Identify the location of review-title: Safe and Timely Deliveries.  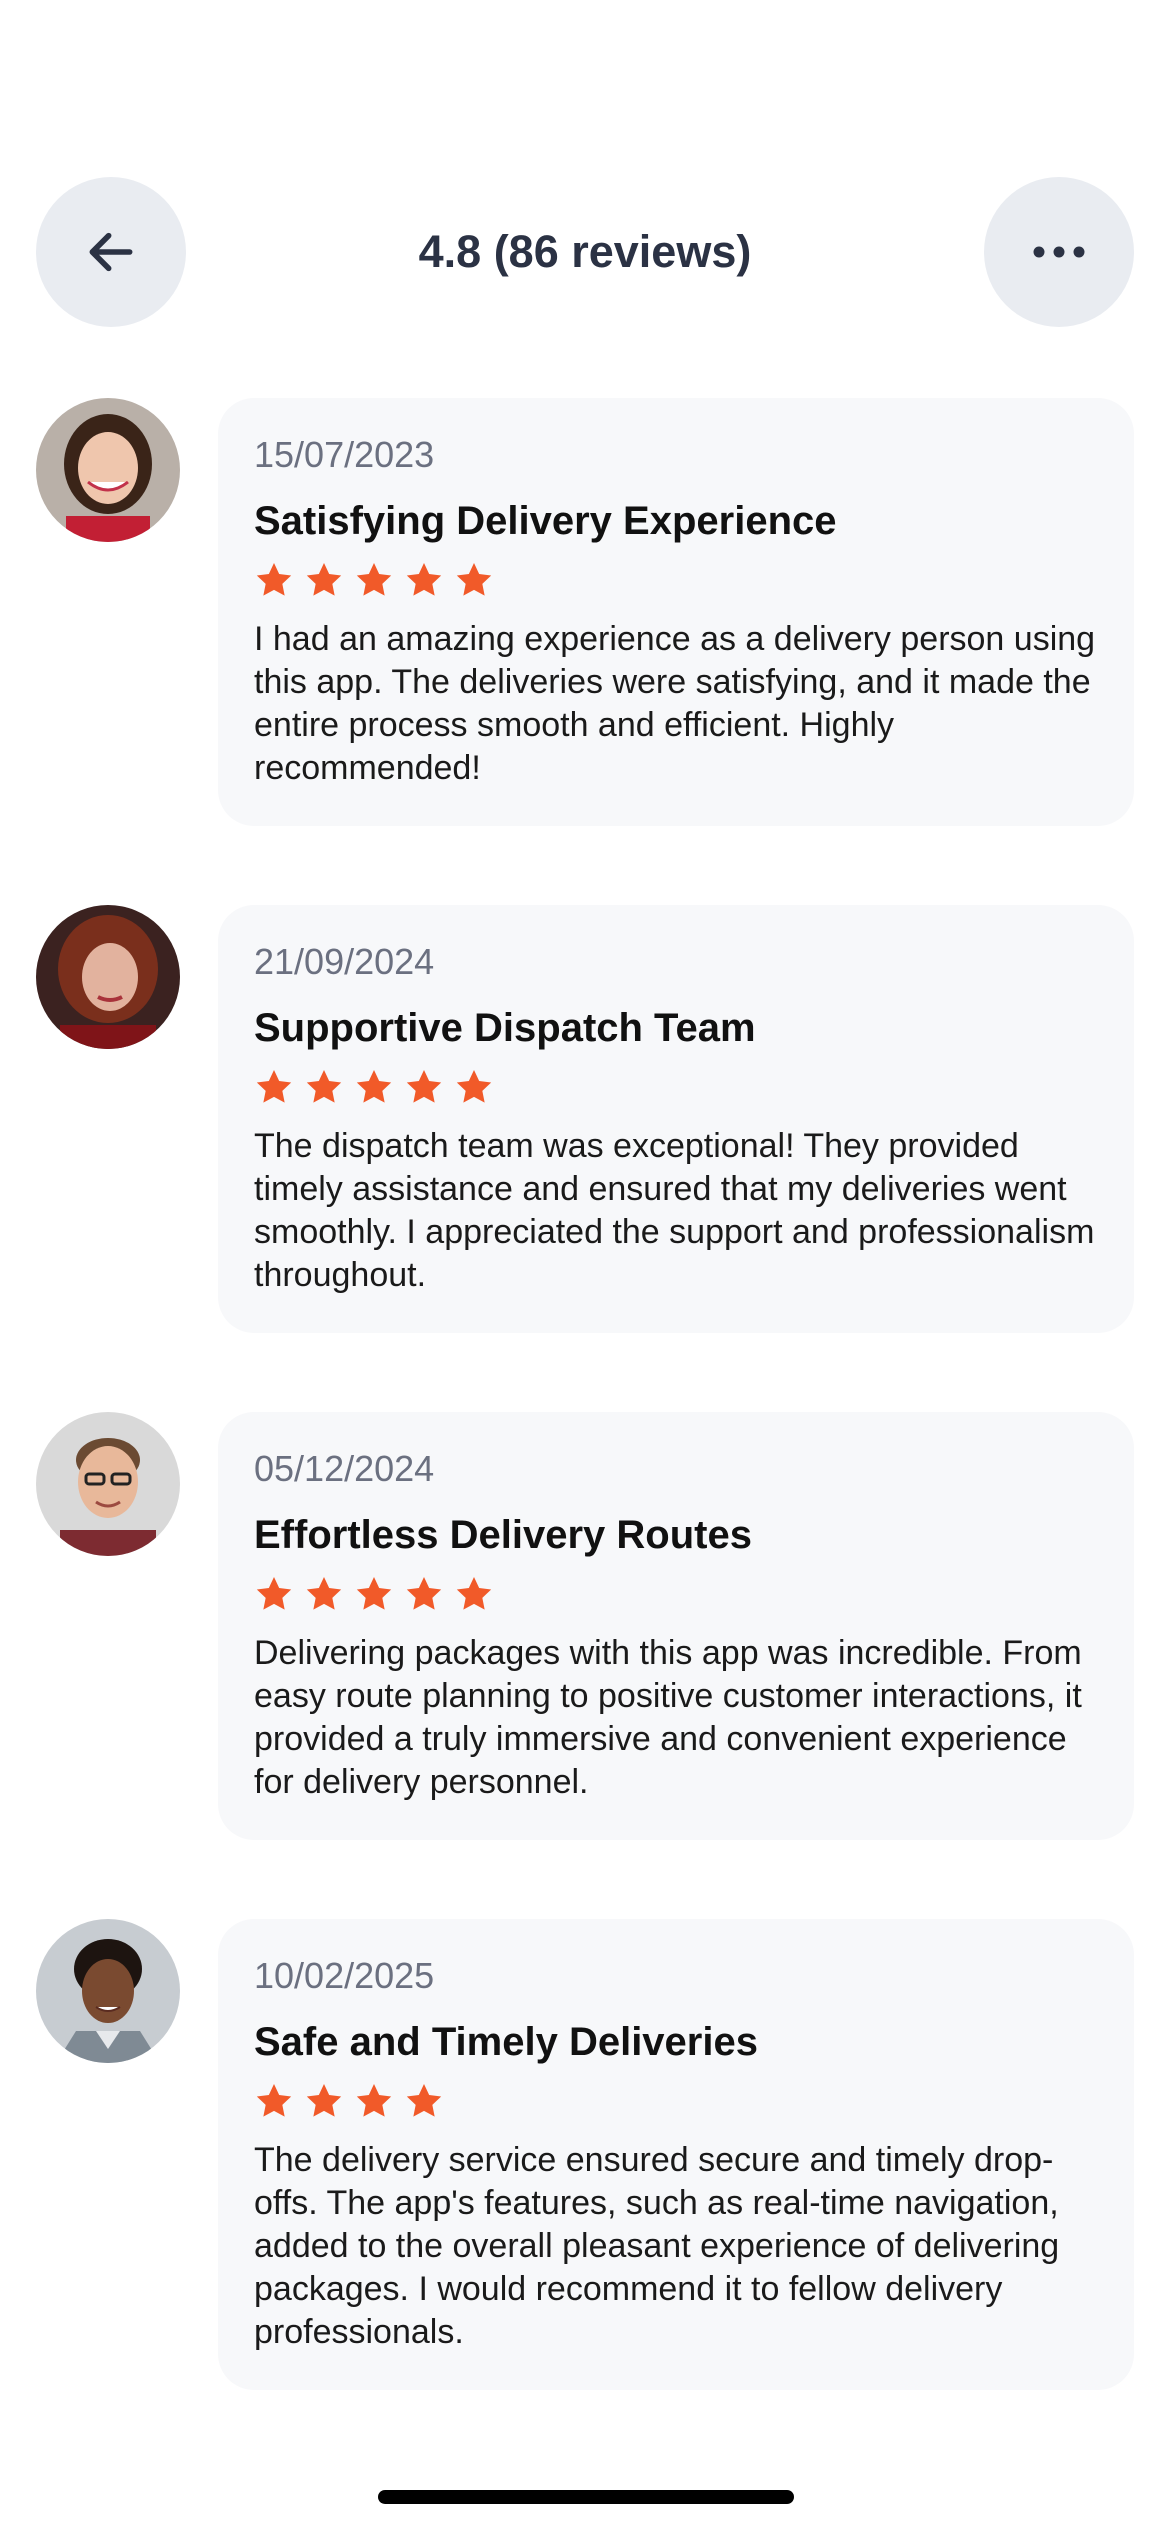
(506, 2042).